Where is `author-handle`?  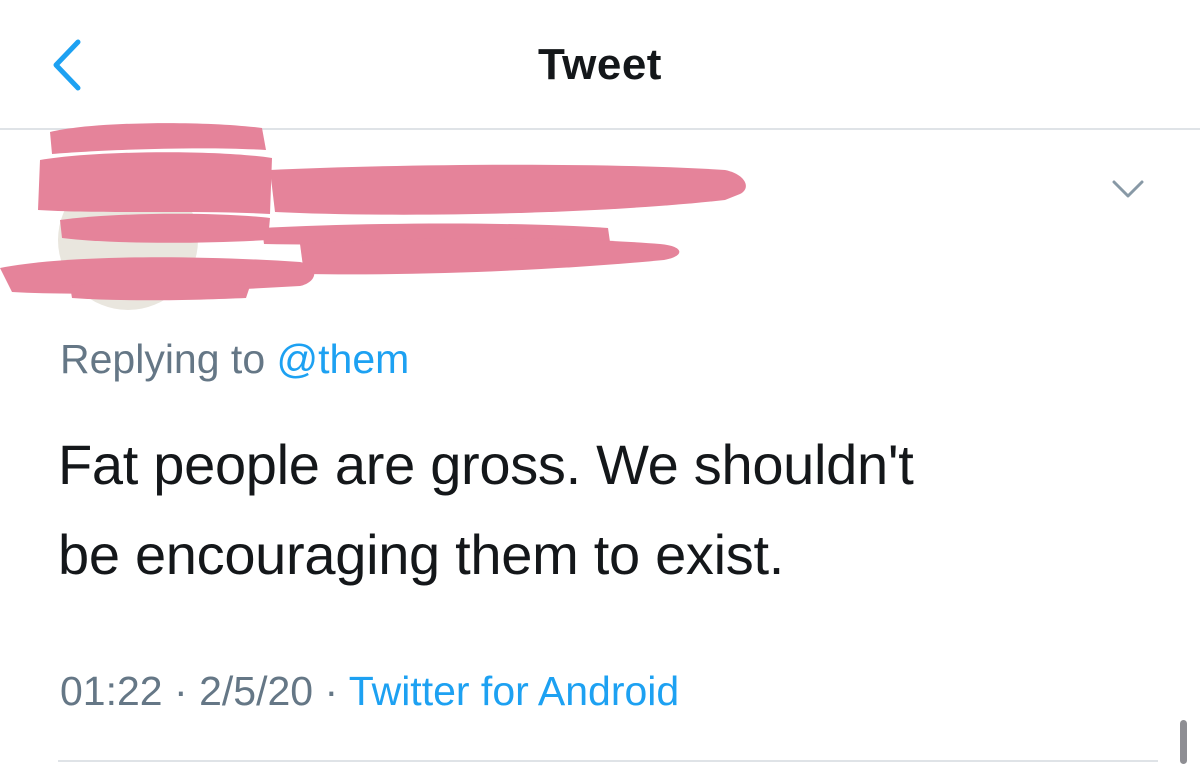
author-handle is located at coordinates (462, 250).